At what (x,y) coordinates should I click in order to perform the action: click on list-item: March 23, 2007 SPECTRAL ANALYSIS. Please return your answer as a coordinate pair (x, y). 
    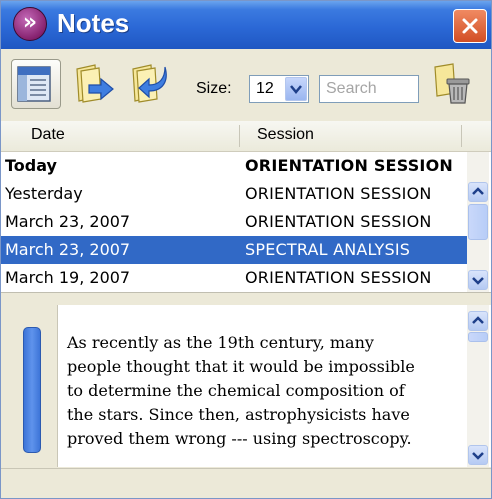
    Looking at the image, I should click on (234, 250).